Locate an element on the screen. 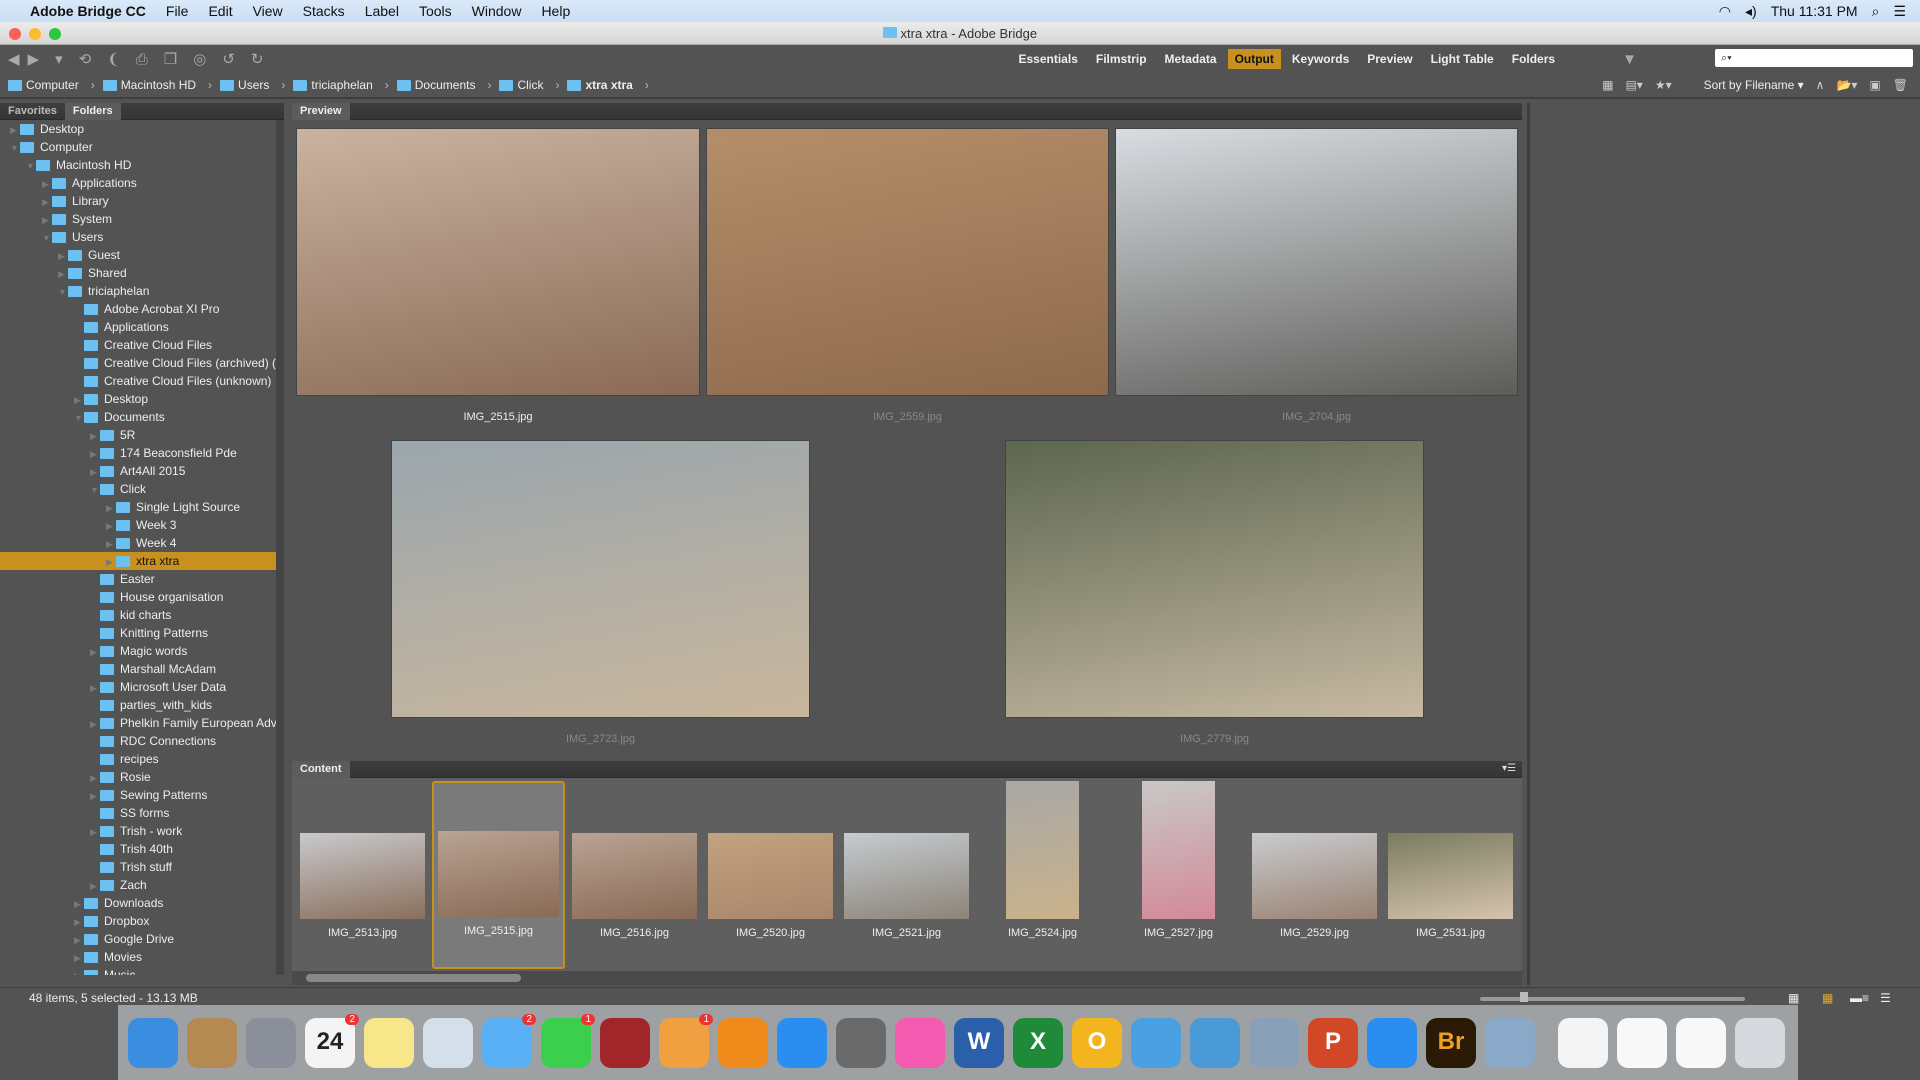 The height and width of the screenshot is (1080, 1920). thumbnail-cell: IMG_2513.jpg is located at coordinates (362, 875).